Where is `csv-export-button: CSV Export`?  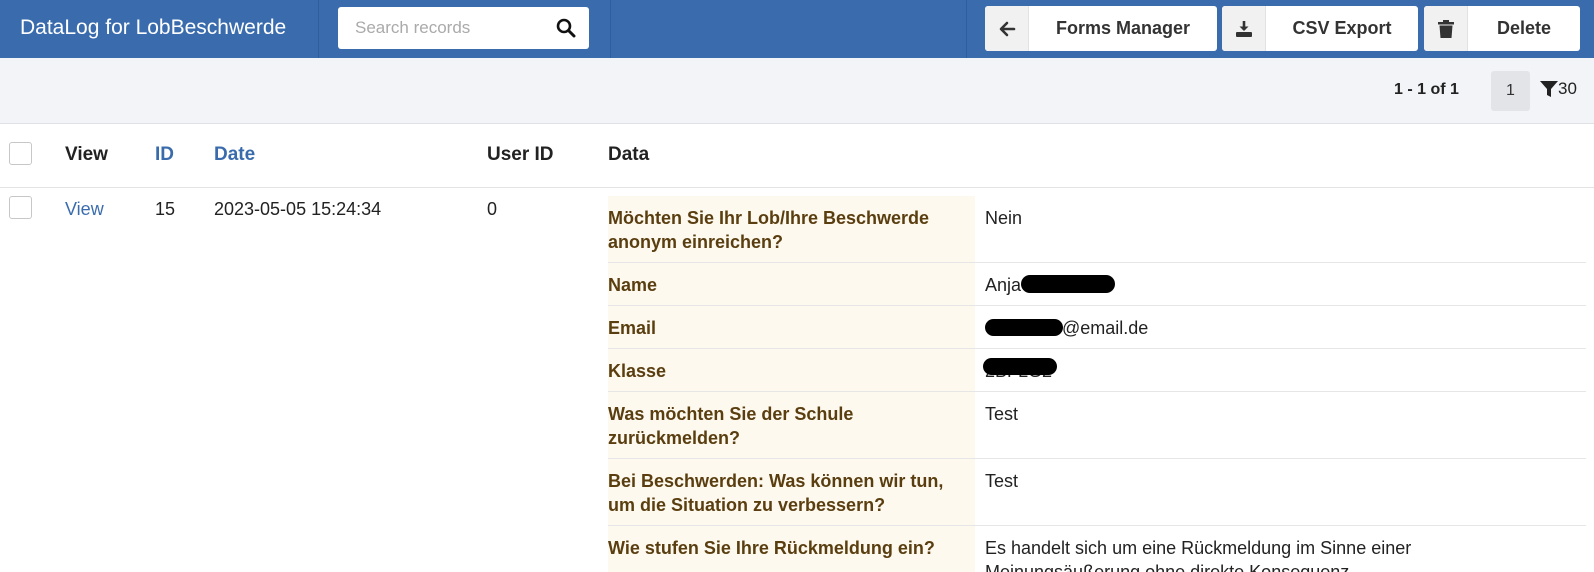
csv-export-button: CSV Export is located at coordinates (1320, 28).